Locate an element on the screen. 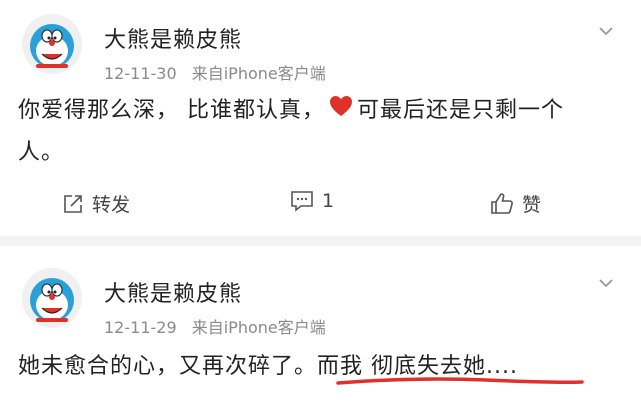  repost-label: 转发 is located at coordinates (111, 205).